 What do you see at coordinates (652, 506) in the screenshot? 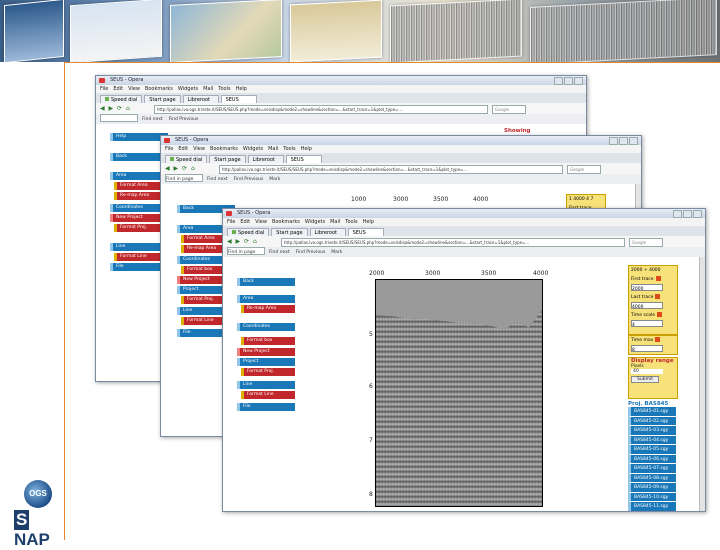
I see `file-list-item: BAS845-11.sgy` at bounding box center [652, 506].